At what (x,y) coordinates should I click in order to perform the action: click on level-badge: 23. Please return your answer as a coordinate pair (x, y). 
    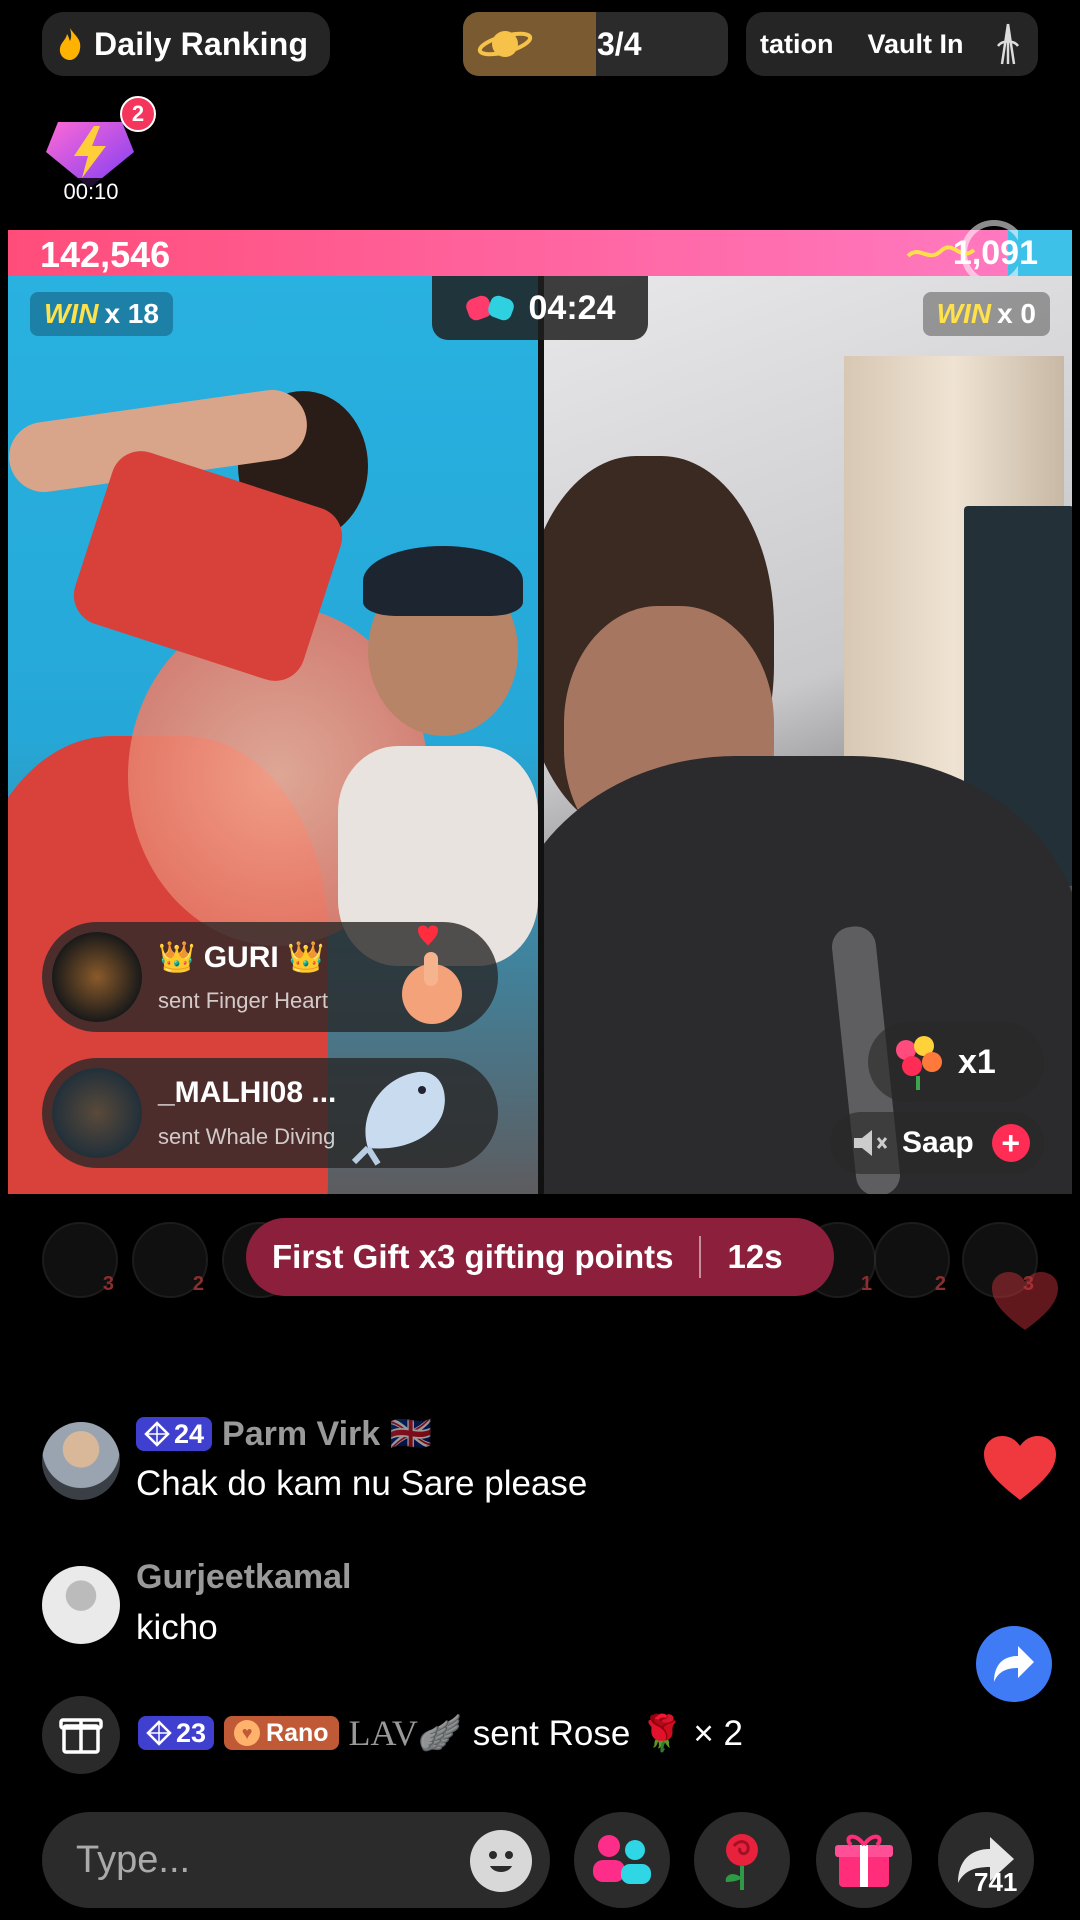
    Looking at the image, I should click on (176, 1733).